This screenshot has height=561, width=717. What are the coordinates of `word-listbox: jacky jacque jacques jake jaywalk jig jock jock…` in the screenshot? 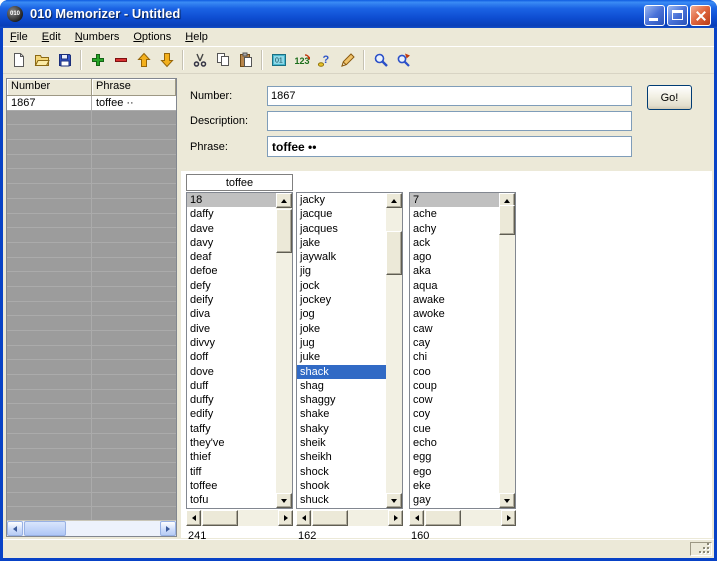 It's located at (349, 350).